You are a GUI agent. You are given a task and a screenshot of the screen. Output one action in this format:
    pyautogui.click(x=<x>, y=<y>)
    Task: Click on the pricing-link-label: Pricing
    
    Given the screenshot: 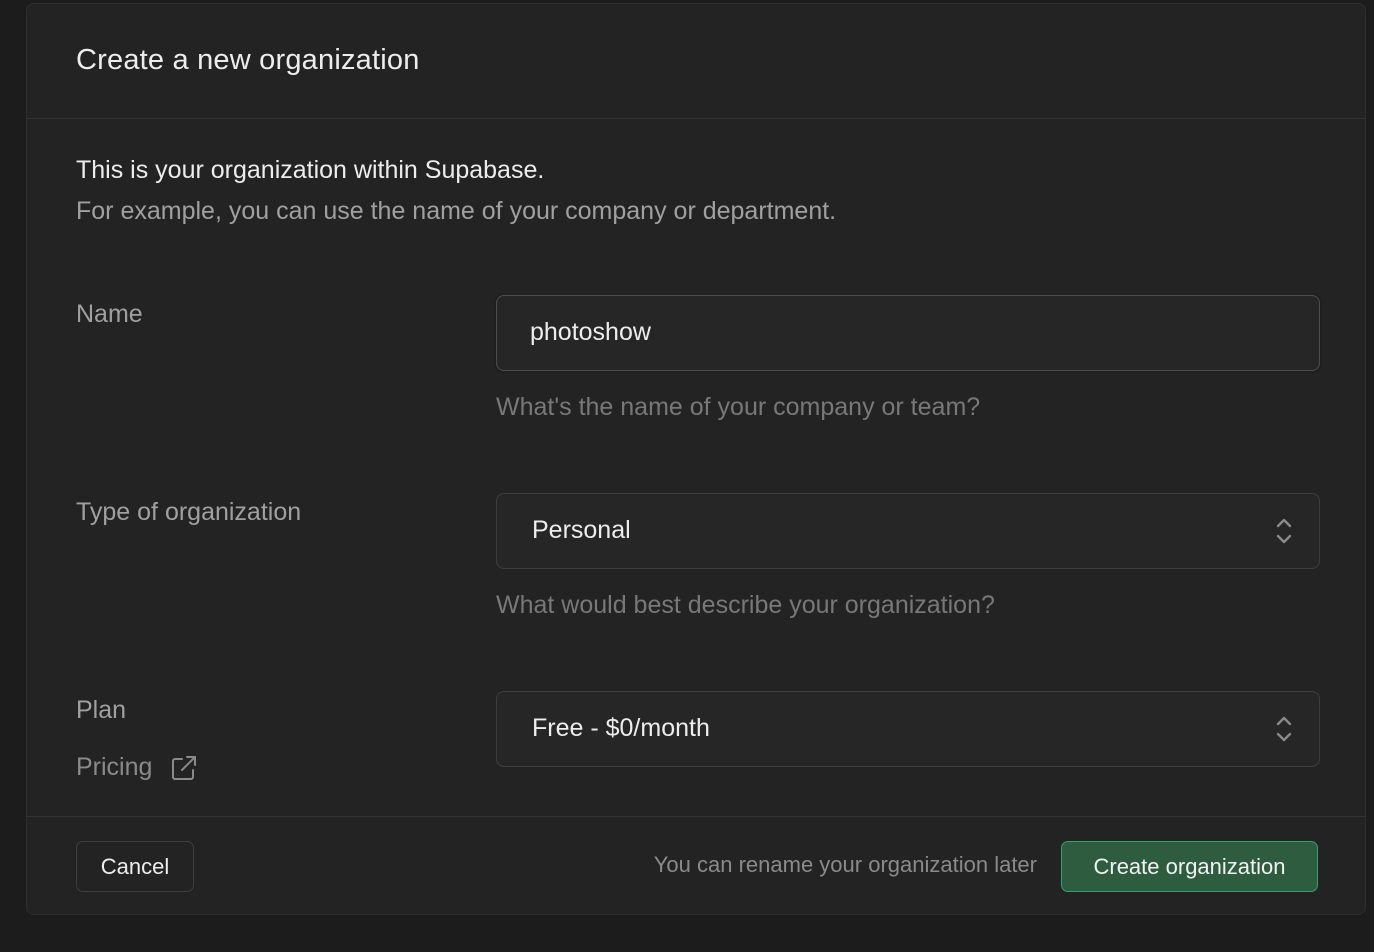 What is the action you would take?
    pyautogui.click(x=114, y=767)
    